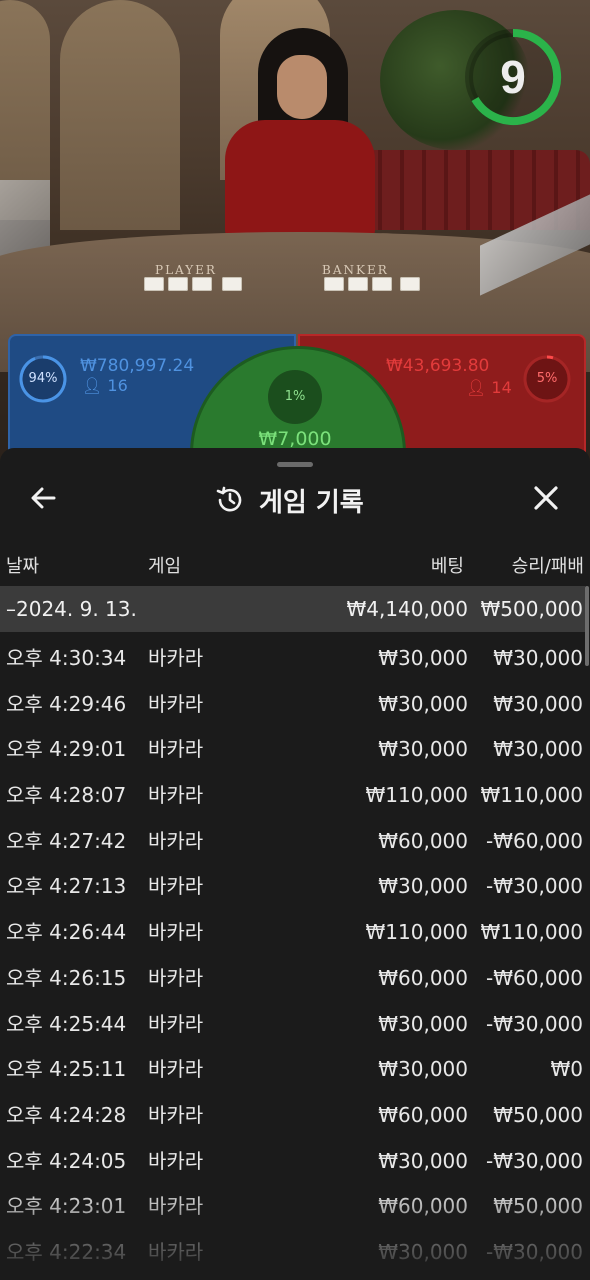 Image resolution: width=590 pixels, height=1280 pixels. What do you see at coordinates (295, 464) in the screenshot?
I see `sheet-drag-handle` at bounding box center [295, 464].